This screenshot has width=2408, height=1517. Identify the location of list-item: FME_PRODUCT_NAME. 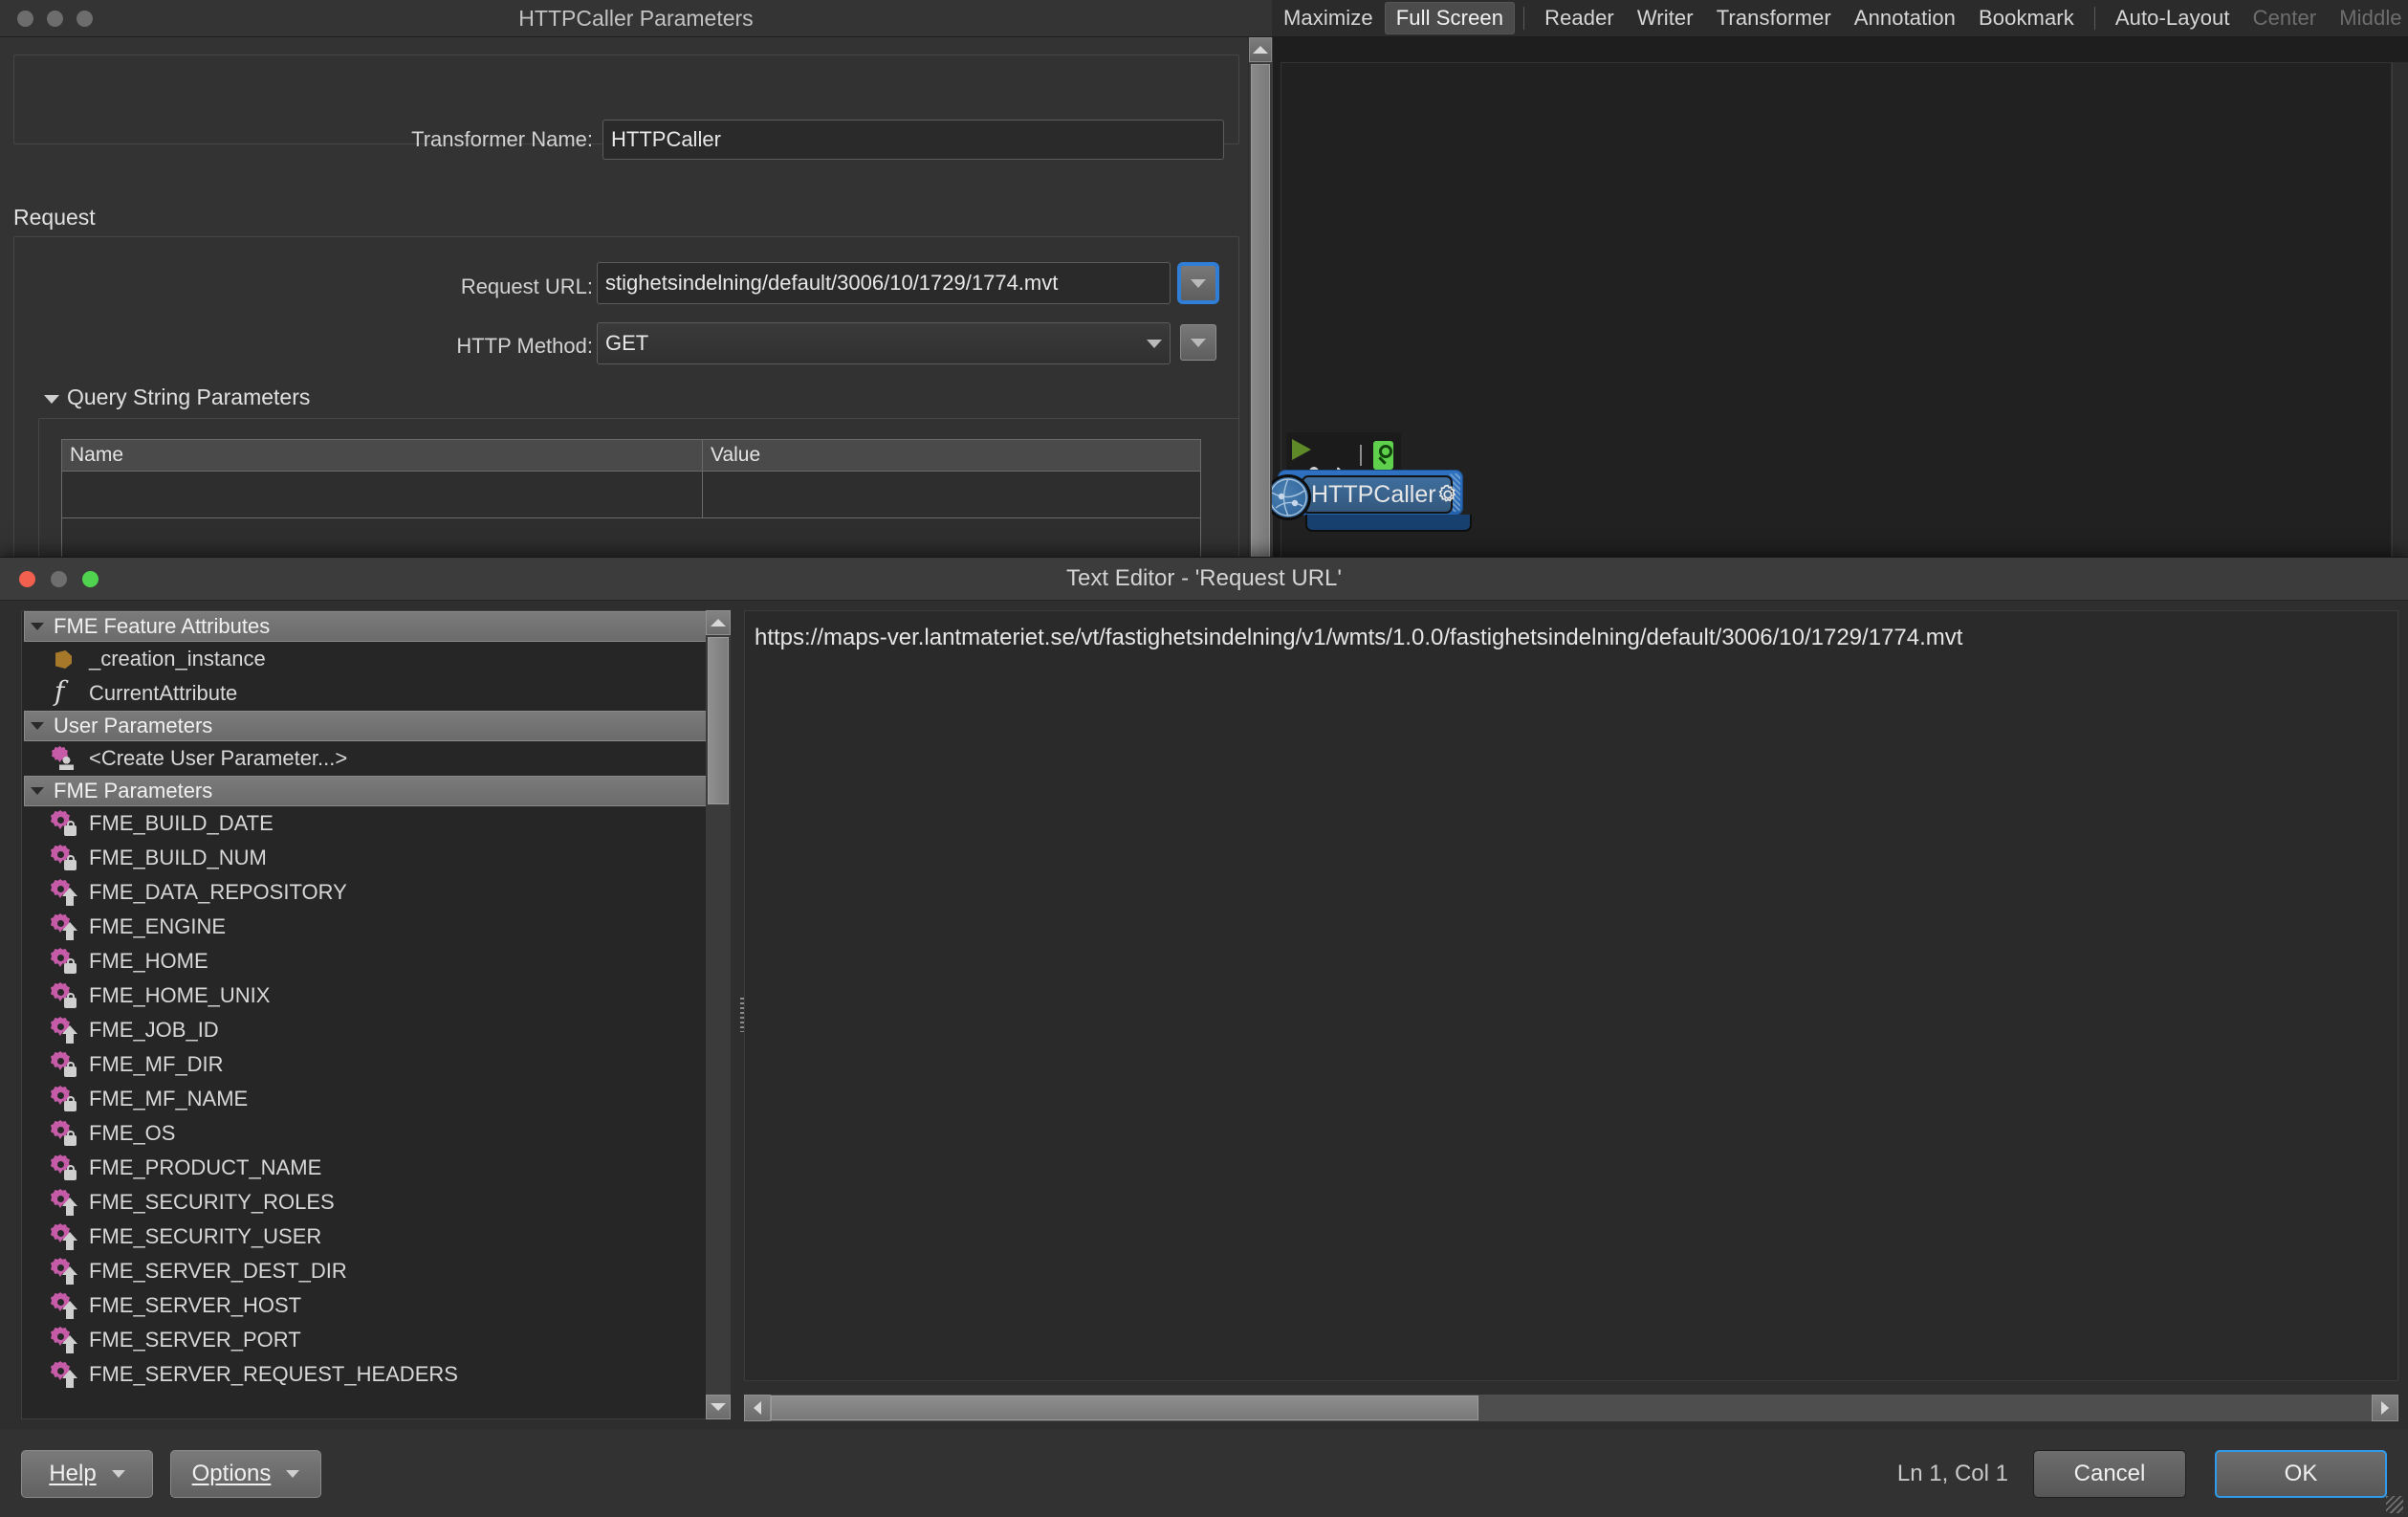
(371, 1168).